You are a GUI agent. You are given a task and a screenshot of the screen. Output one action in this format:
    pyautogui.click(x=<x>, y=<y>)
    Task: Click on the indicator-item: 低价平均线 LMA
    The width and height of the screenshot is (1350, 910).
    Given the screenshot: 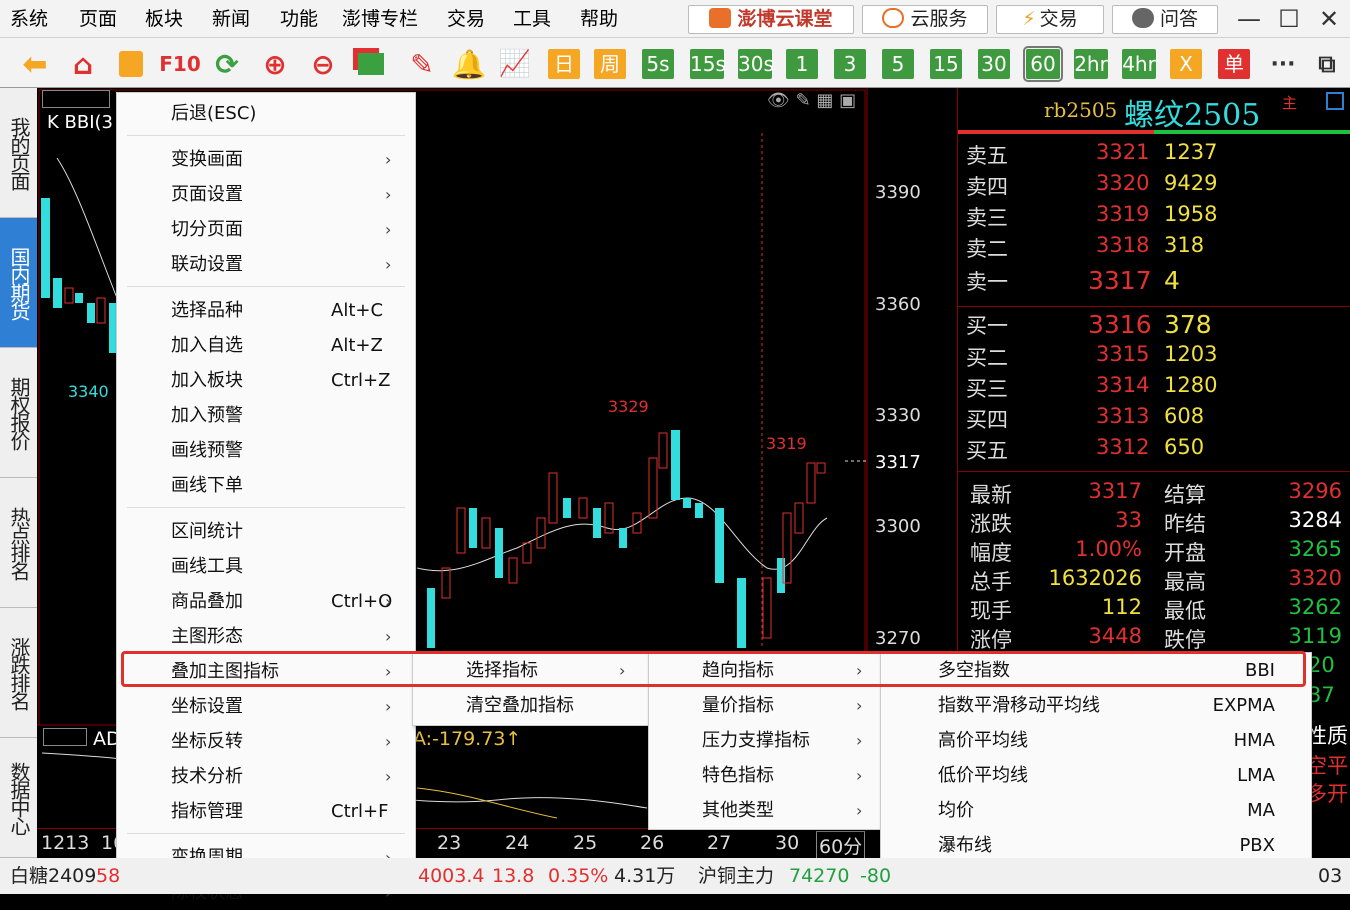 What is the action you would take?
    pyautogui.click(x=1096, y=775)
    